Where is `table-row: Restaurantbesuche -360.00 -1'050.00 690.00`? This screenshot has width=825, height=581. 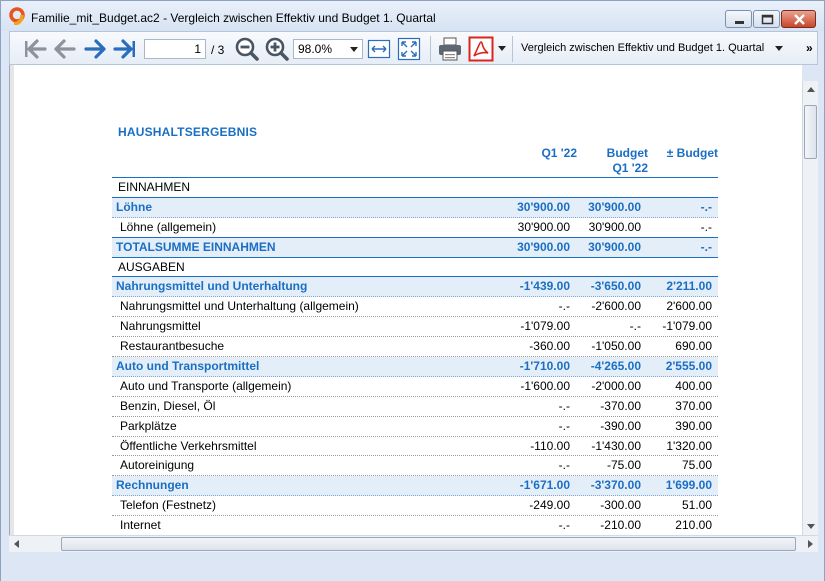 table-row: Restaurantbesuche -360.00 -1'050.00 690.00 is located at coordinates (415, 347).